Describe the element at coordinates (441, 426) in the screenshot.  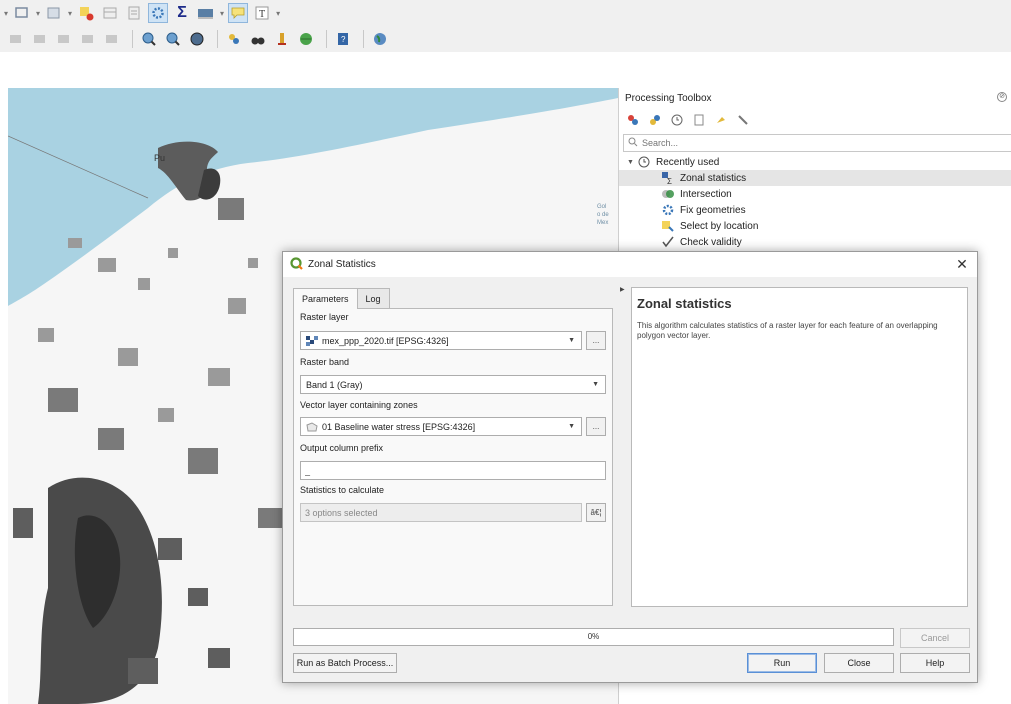
I see `vector-layer-combo: 01 Baseline water stress [EPSG:4326] ▼` at that location.